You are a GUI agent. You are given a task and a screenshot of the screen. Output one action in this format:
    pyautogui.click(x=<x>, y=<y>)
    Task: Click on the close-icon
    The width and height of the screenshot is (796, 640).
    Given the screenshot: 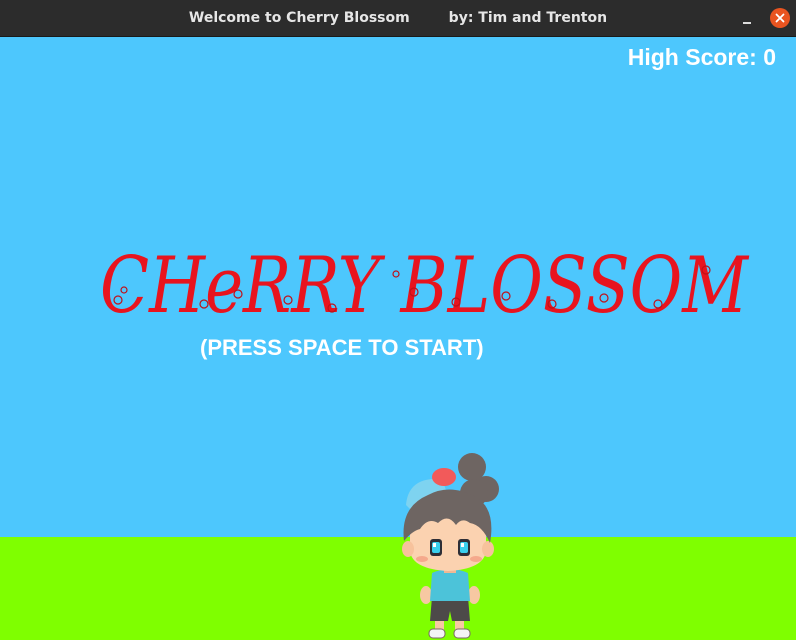 What is the action you would take?
    pyautogui.click(x=780, y=18)
    